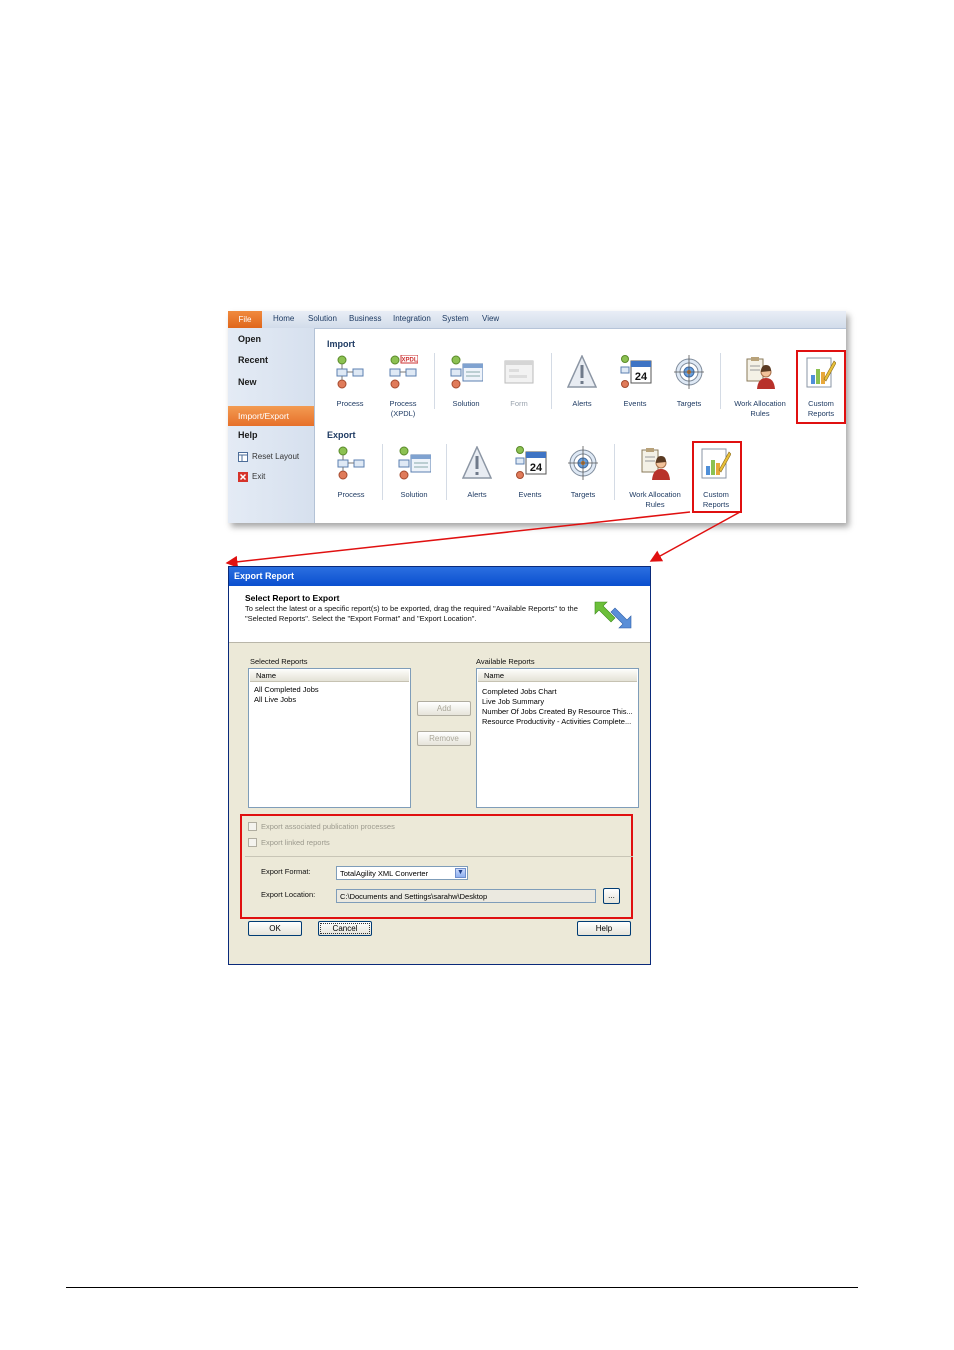 The image size is (954, 1350). Describe the element at coordinates (264, 576) in the screenshot. I see `dialog-title: Export Report` at that location.